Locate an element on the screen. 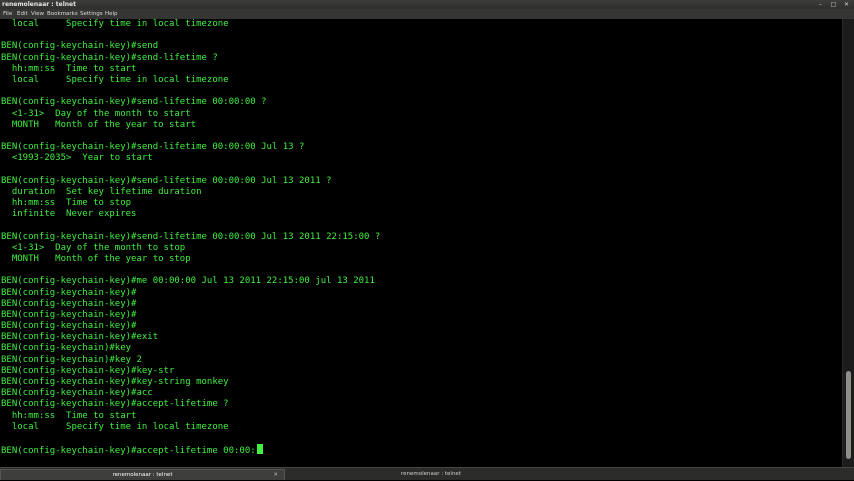 Image resolution: width=854 pixels, height=481 pixels. menu-settings: Settings is located at coordinates (91, 14).